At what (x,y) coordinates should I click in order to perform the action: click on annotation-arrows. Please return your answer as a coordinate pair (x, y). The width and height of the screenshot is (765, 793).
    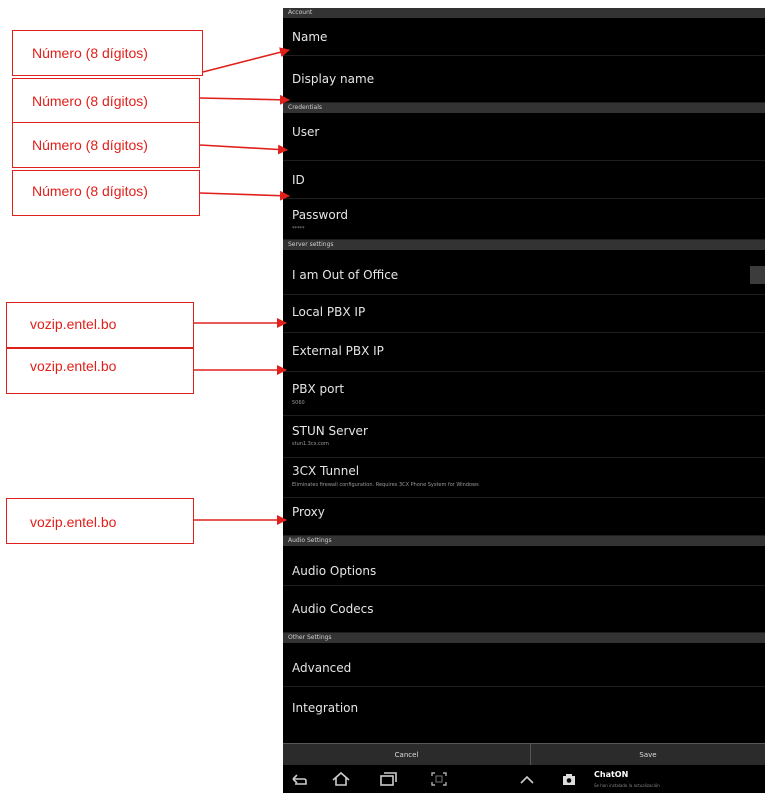
    Looking at the image, I should click on (242, 286).